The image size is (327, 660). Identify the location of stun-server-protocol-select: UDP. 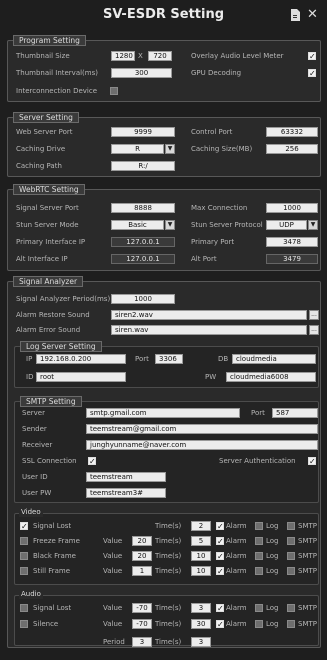
(286, 225).